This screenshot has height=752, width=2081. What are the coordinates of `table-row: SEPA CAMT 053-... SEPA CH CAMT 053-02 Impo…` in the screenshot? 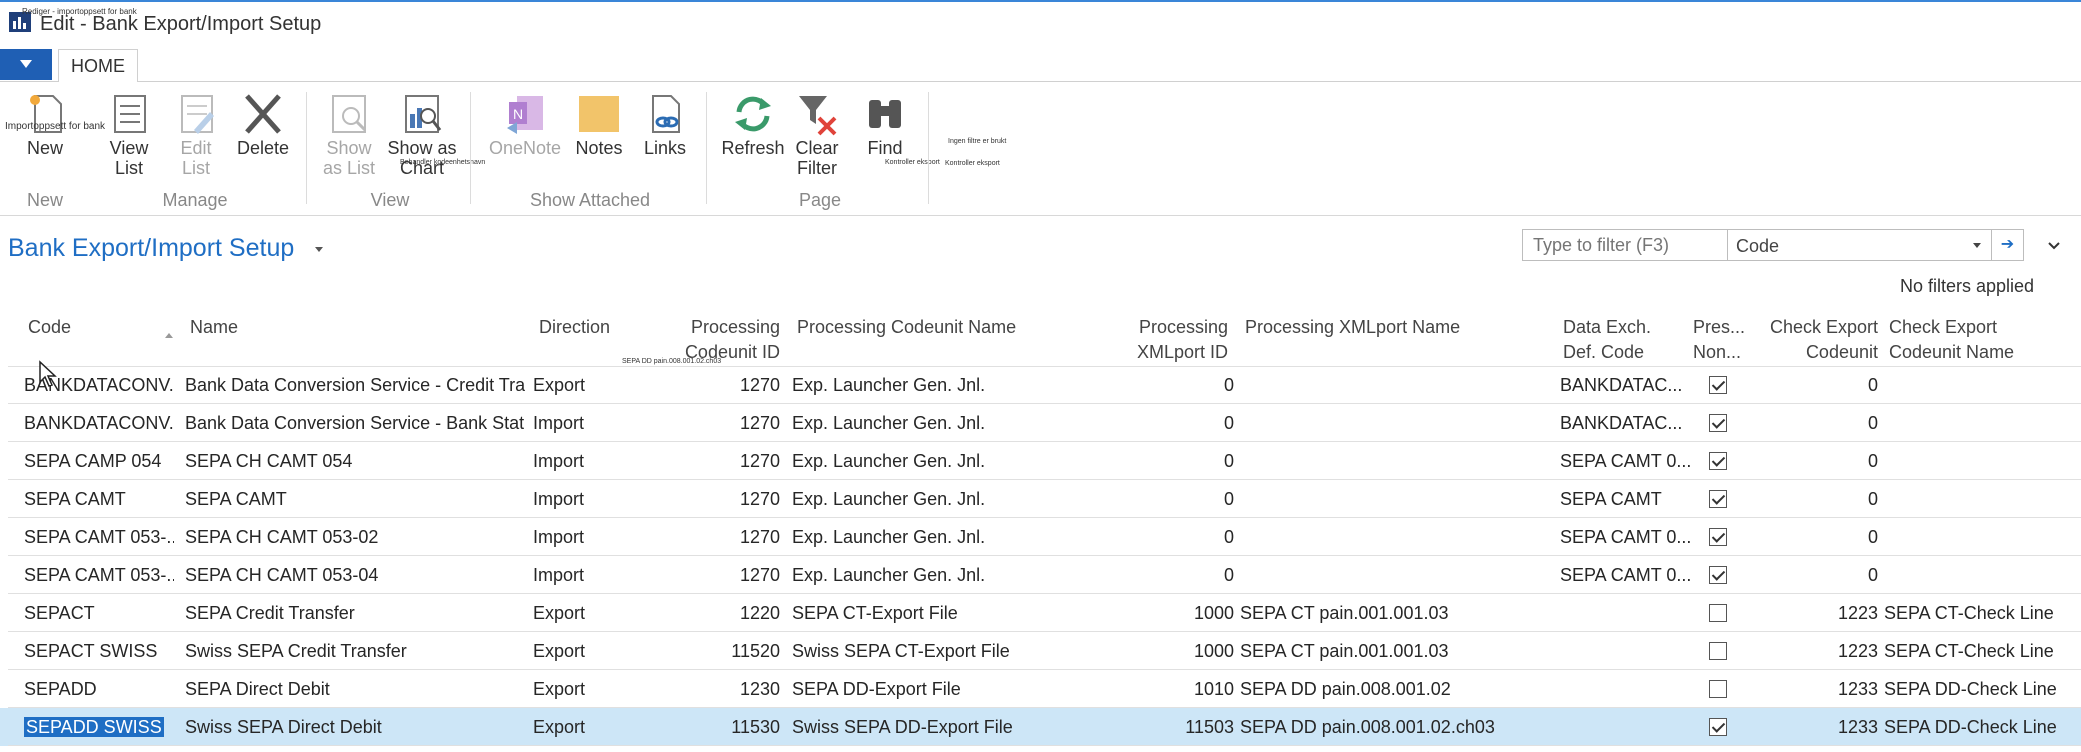 It's located at (1040, 537).